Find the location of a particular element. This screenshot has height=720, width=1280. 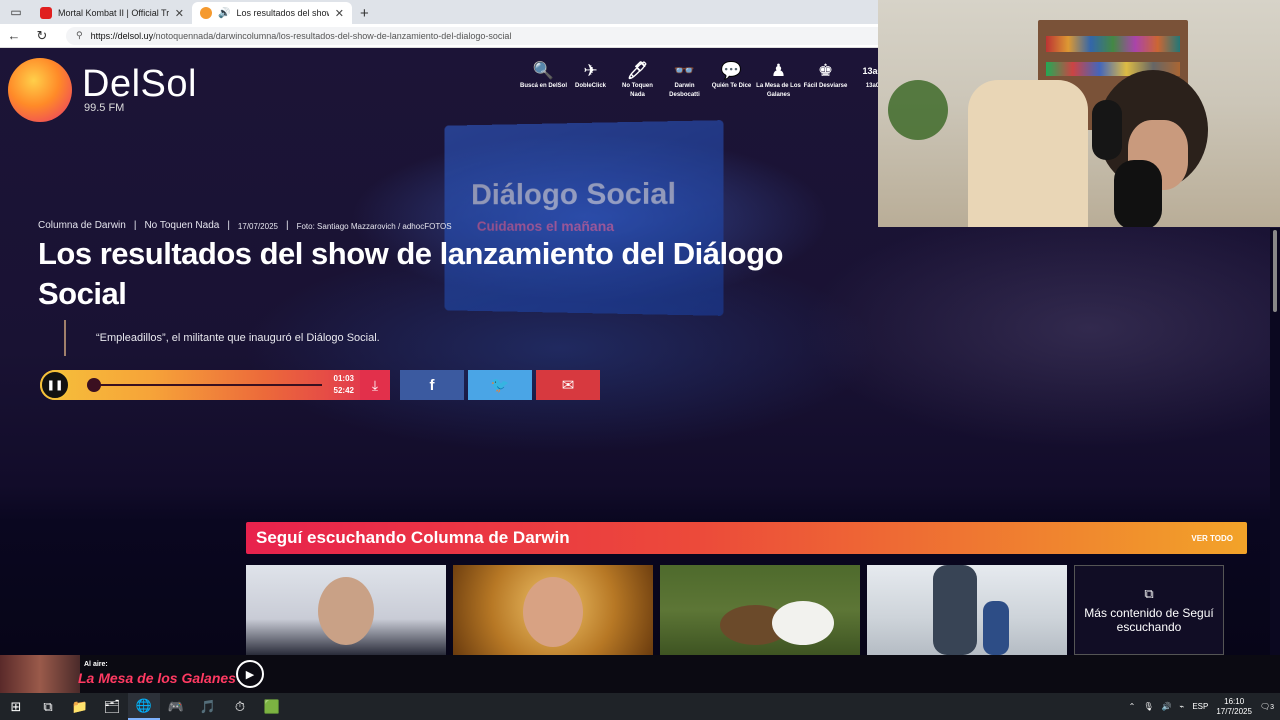

meta-photo-credit: Foto: Santiago Mazzarovich / adhocFOTOS is located at coordinates (374, 226).